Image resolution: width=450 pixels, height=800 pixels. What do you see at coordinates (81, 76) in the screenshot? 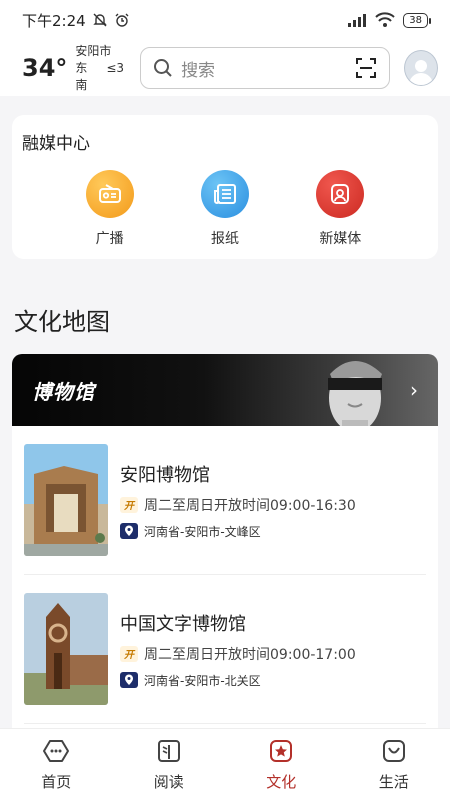
I see `wind-direction: 东南` at bounding box center [81, 76].